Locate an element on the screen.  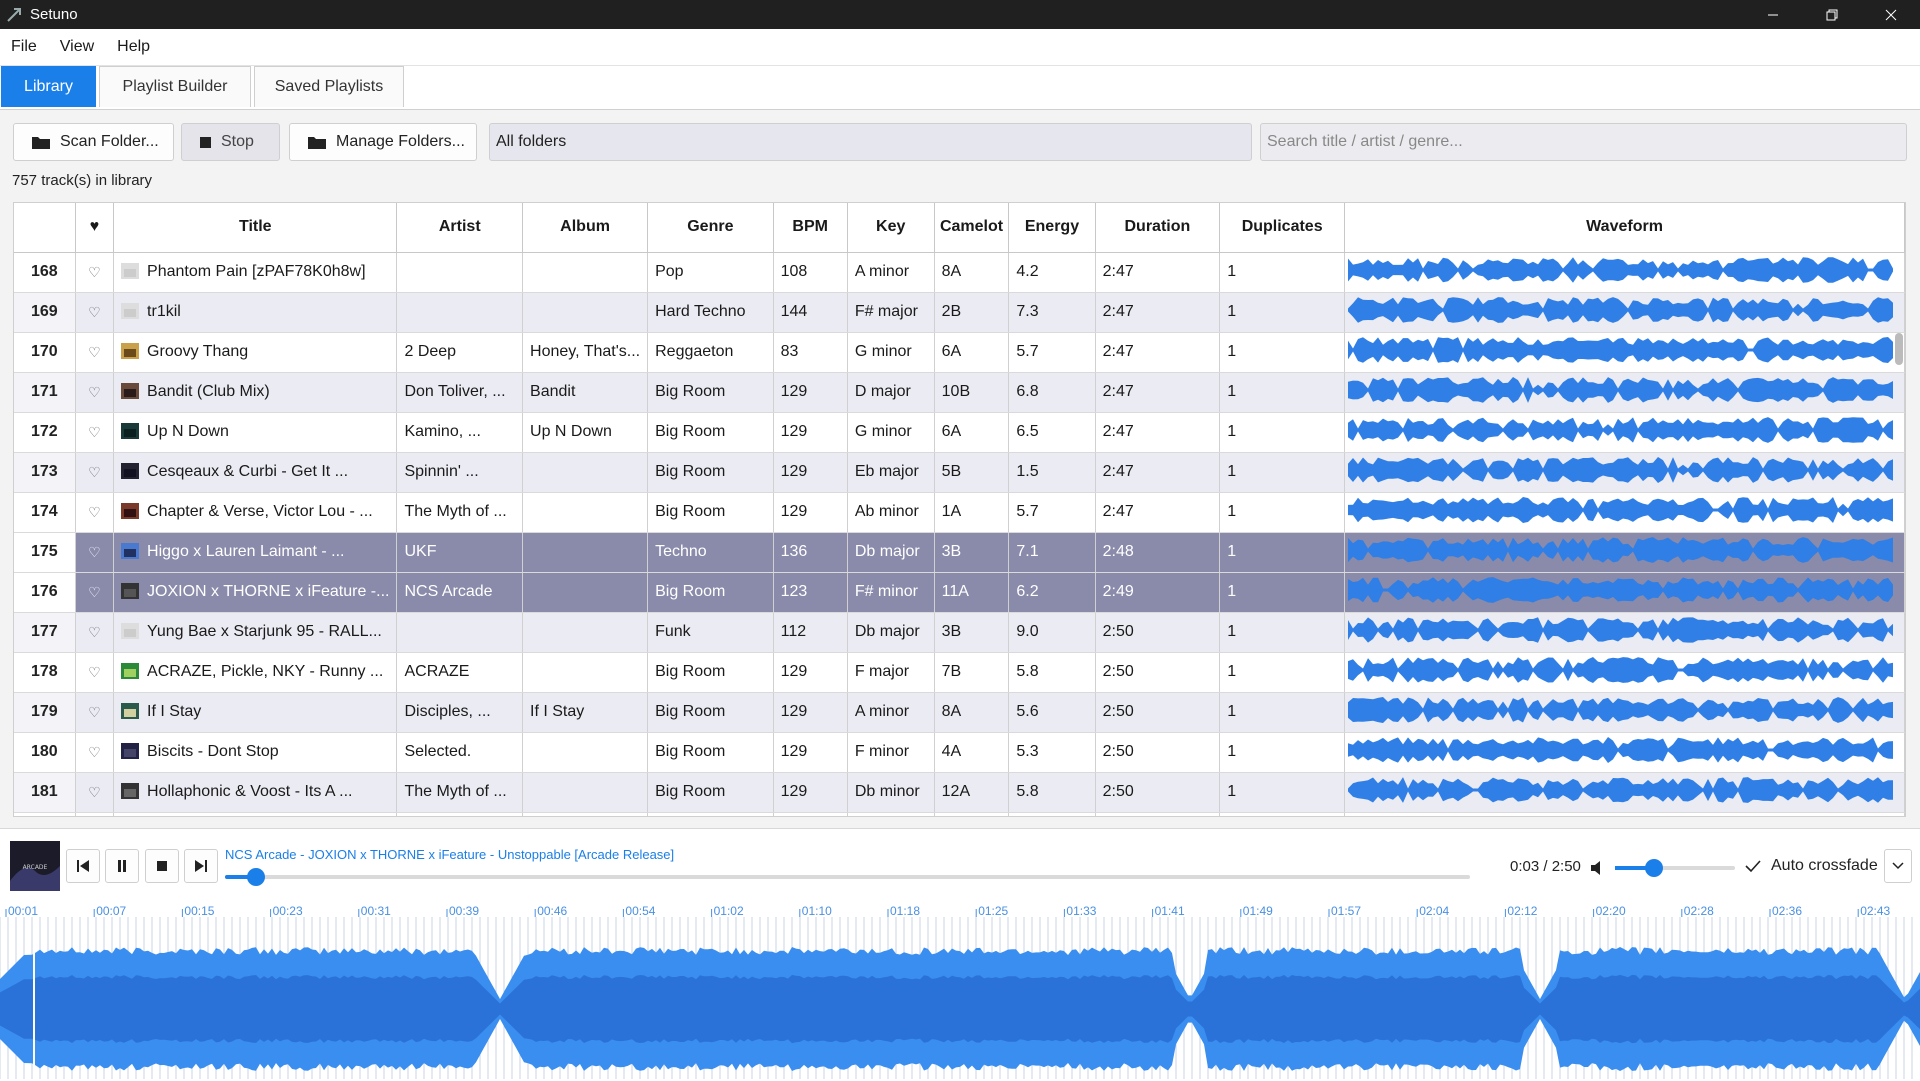
bpm-cell: 108 is located at coordinates (810, 272).